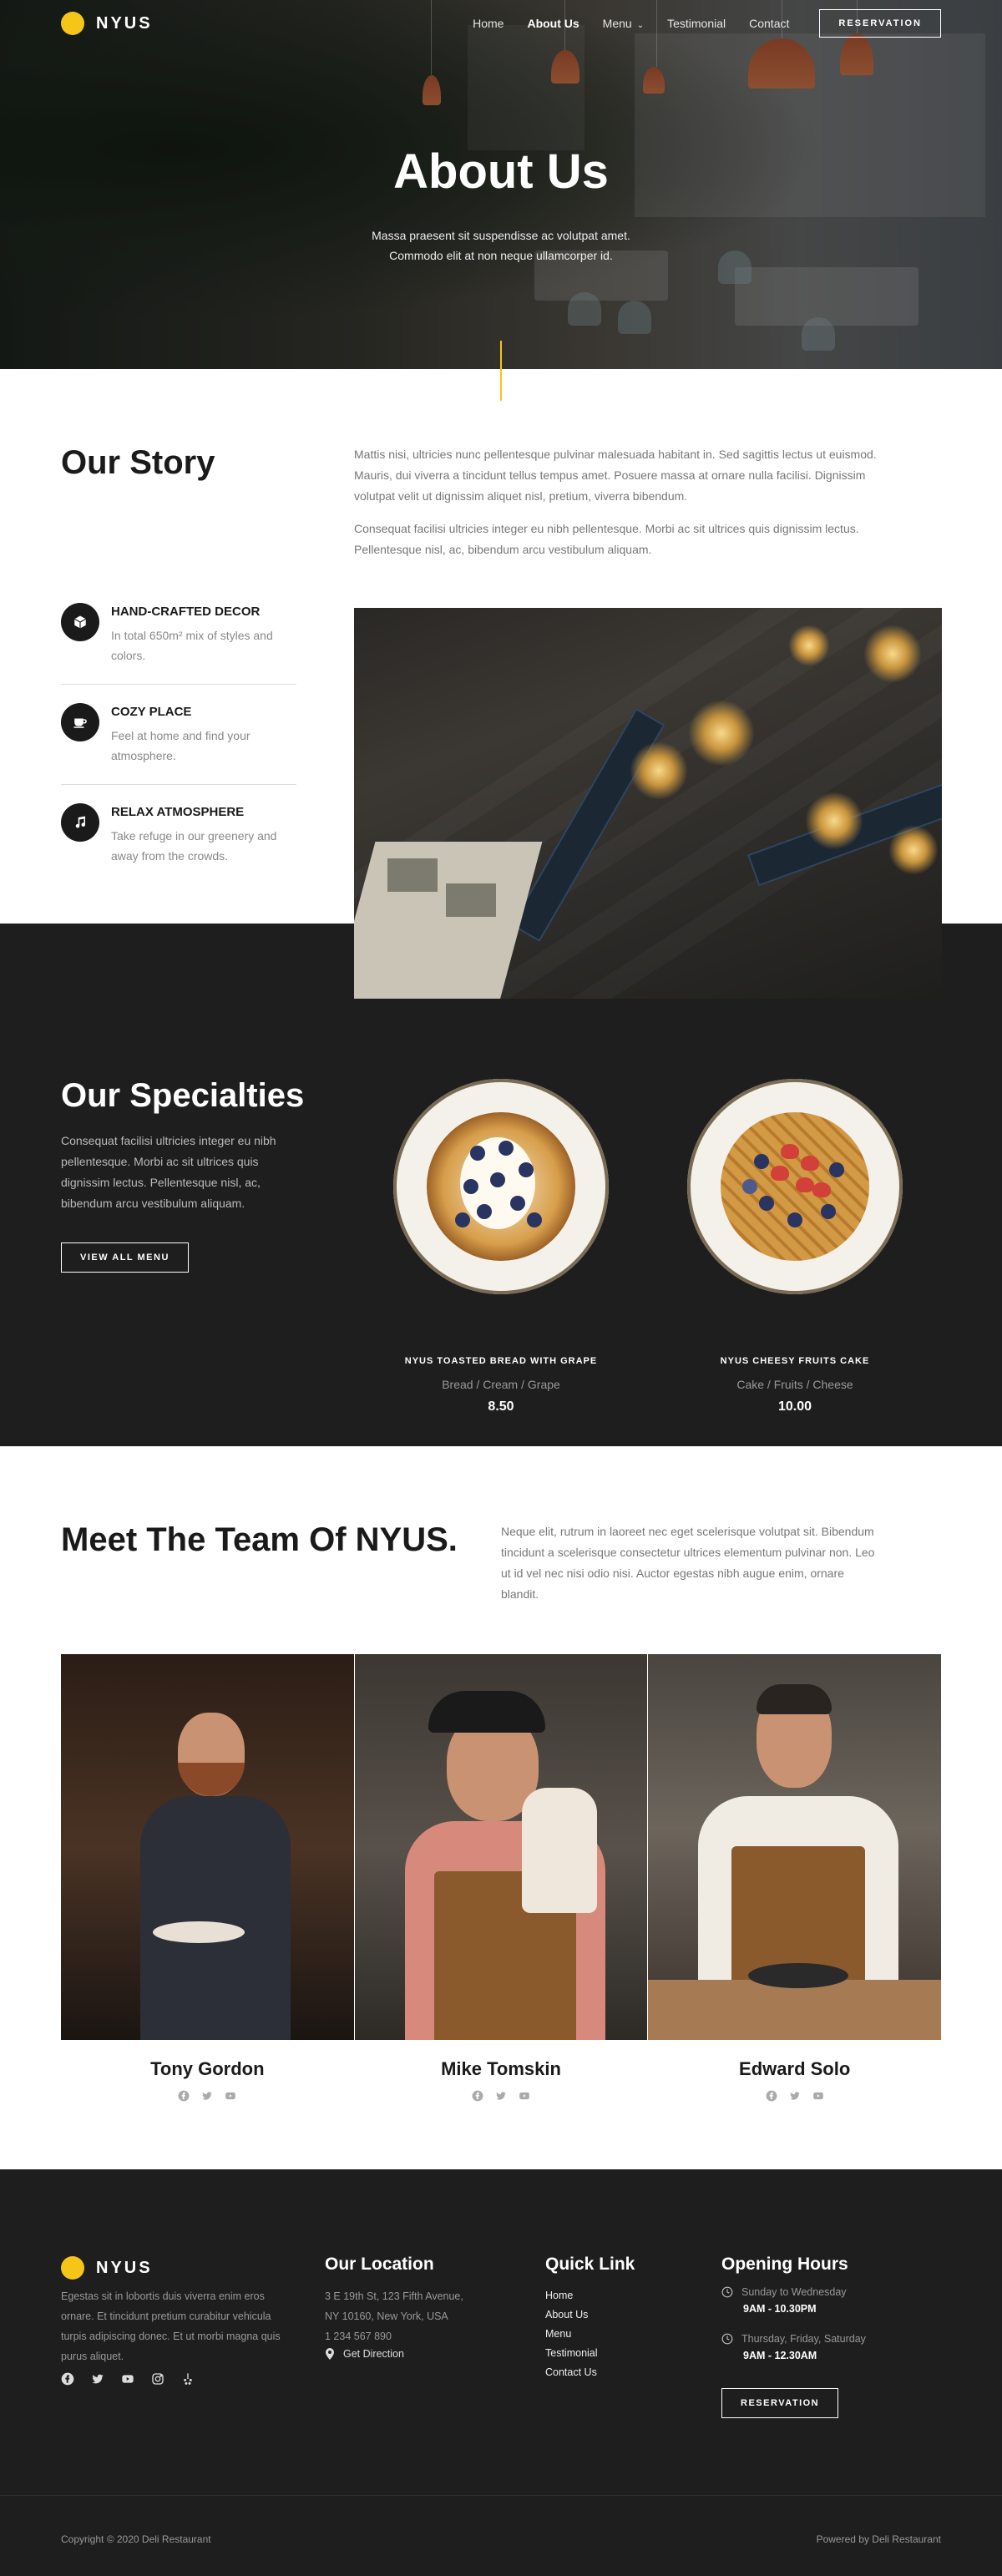 The image size is (1002, 2576). What do you see at coordinates (488, 23) in the screenshot?
I see `nav-item-home: Home` at bounding box center [488, 23].